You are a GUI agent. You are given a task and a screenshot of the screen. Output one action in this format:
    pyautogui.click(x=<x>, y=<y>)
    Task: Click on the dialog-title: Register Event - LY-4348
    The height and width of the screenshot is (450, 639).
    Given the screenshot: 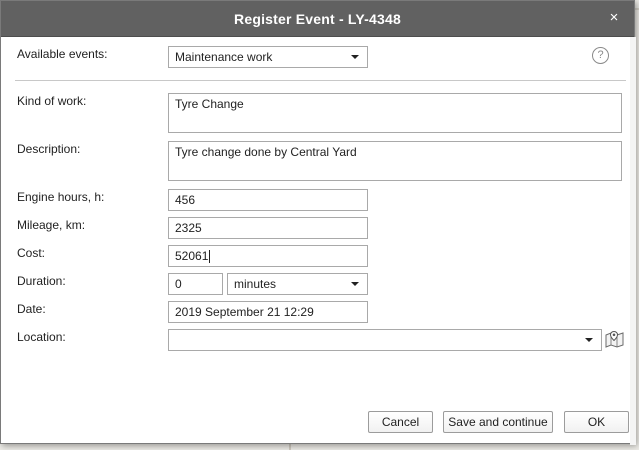 What is the action you would take?
    pyautogui.click(x=317, y=18)
    